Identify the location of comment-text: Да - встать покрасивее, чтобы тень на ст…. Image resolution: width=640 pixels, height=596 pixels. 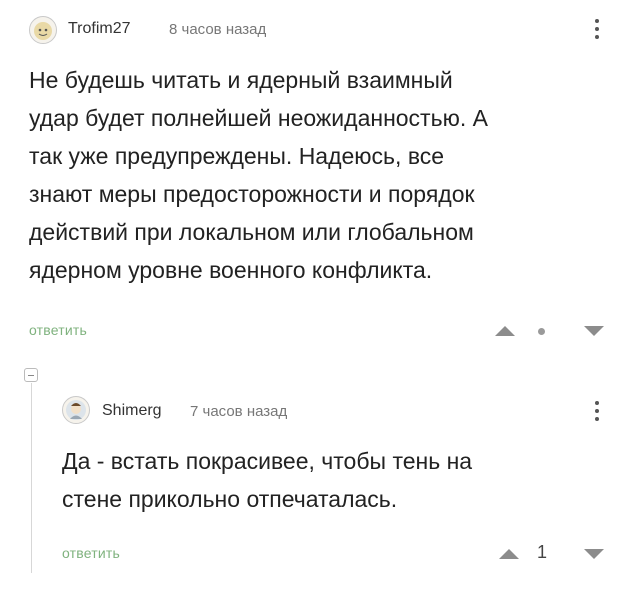
(267, 480).